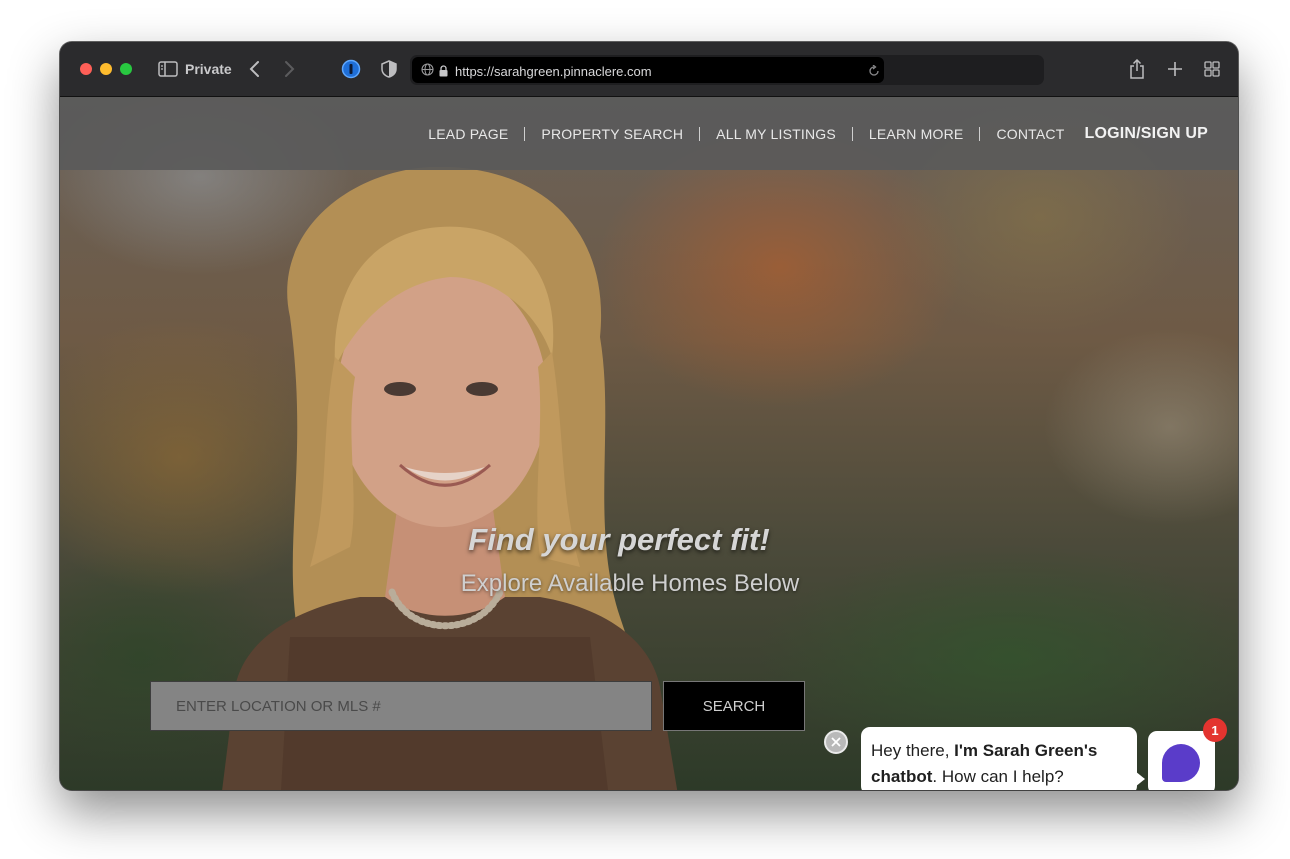 Image resolution: width=1290 pixels, height=859 pixels. I want to click on chatbot-greeting-prefix: Hey there,, so click(913, 750).